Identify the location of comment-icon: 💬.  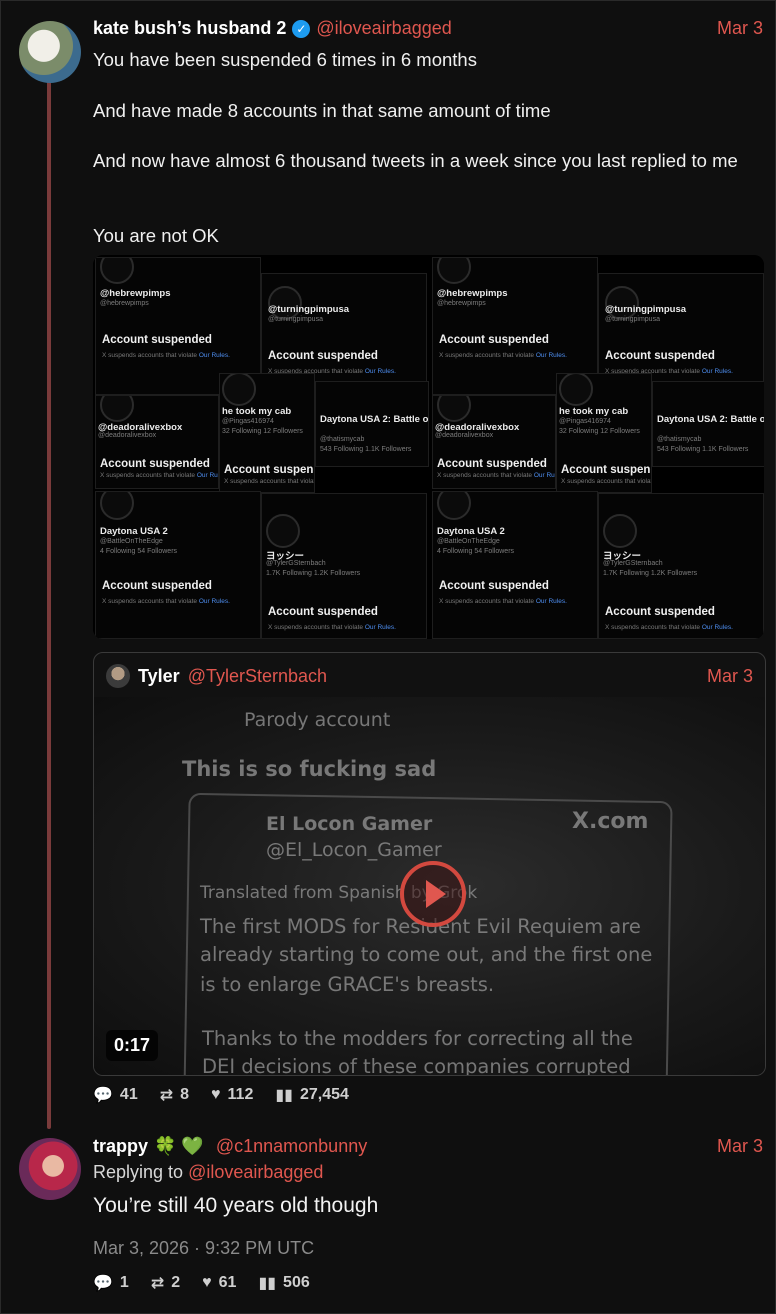
(103, 1283).